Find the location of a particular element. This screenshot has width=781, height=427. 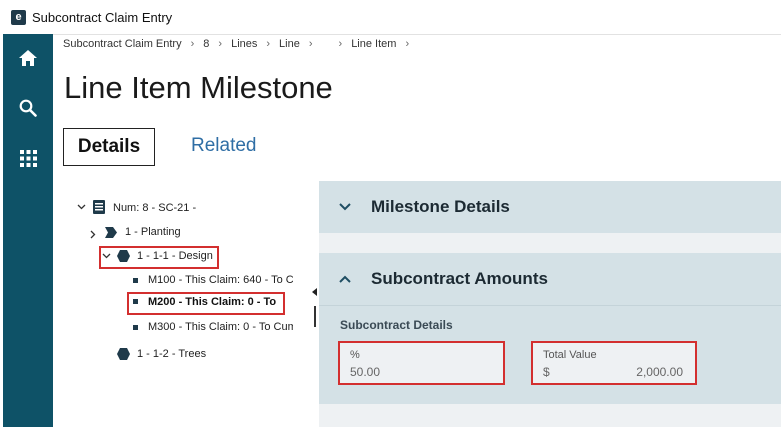

nav-home-button is located at coordinates (28, 58).